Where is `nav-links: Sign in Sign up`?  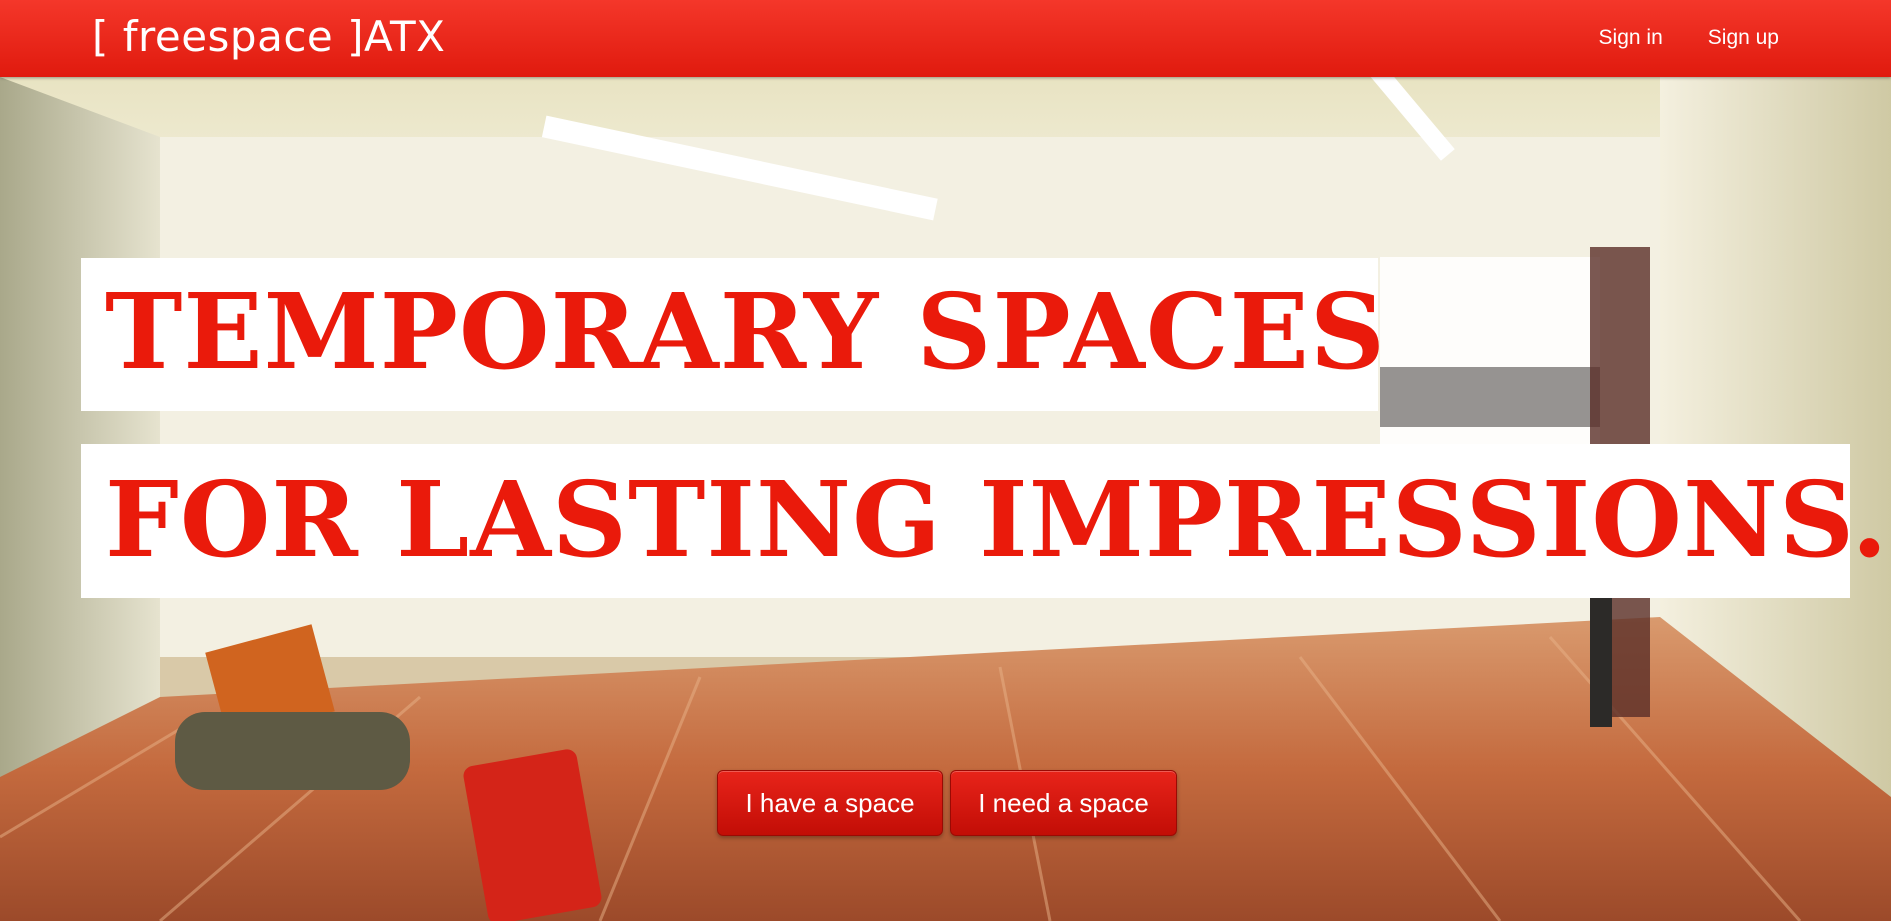
nav-links: Sign in Sign up is located at coordinates (1689, 38).